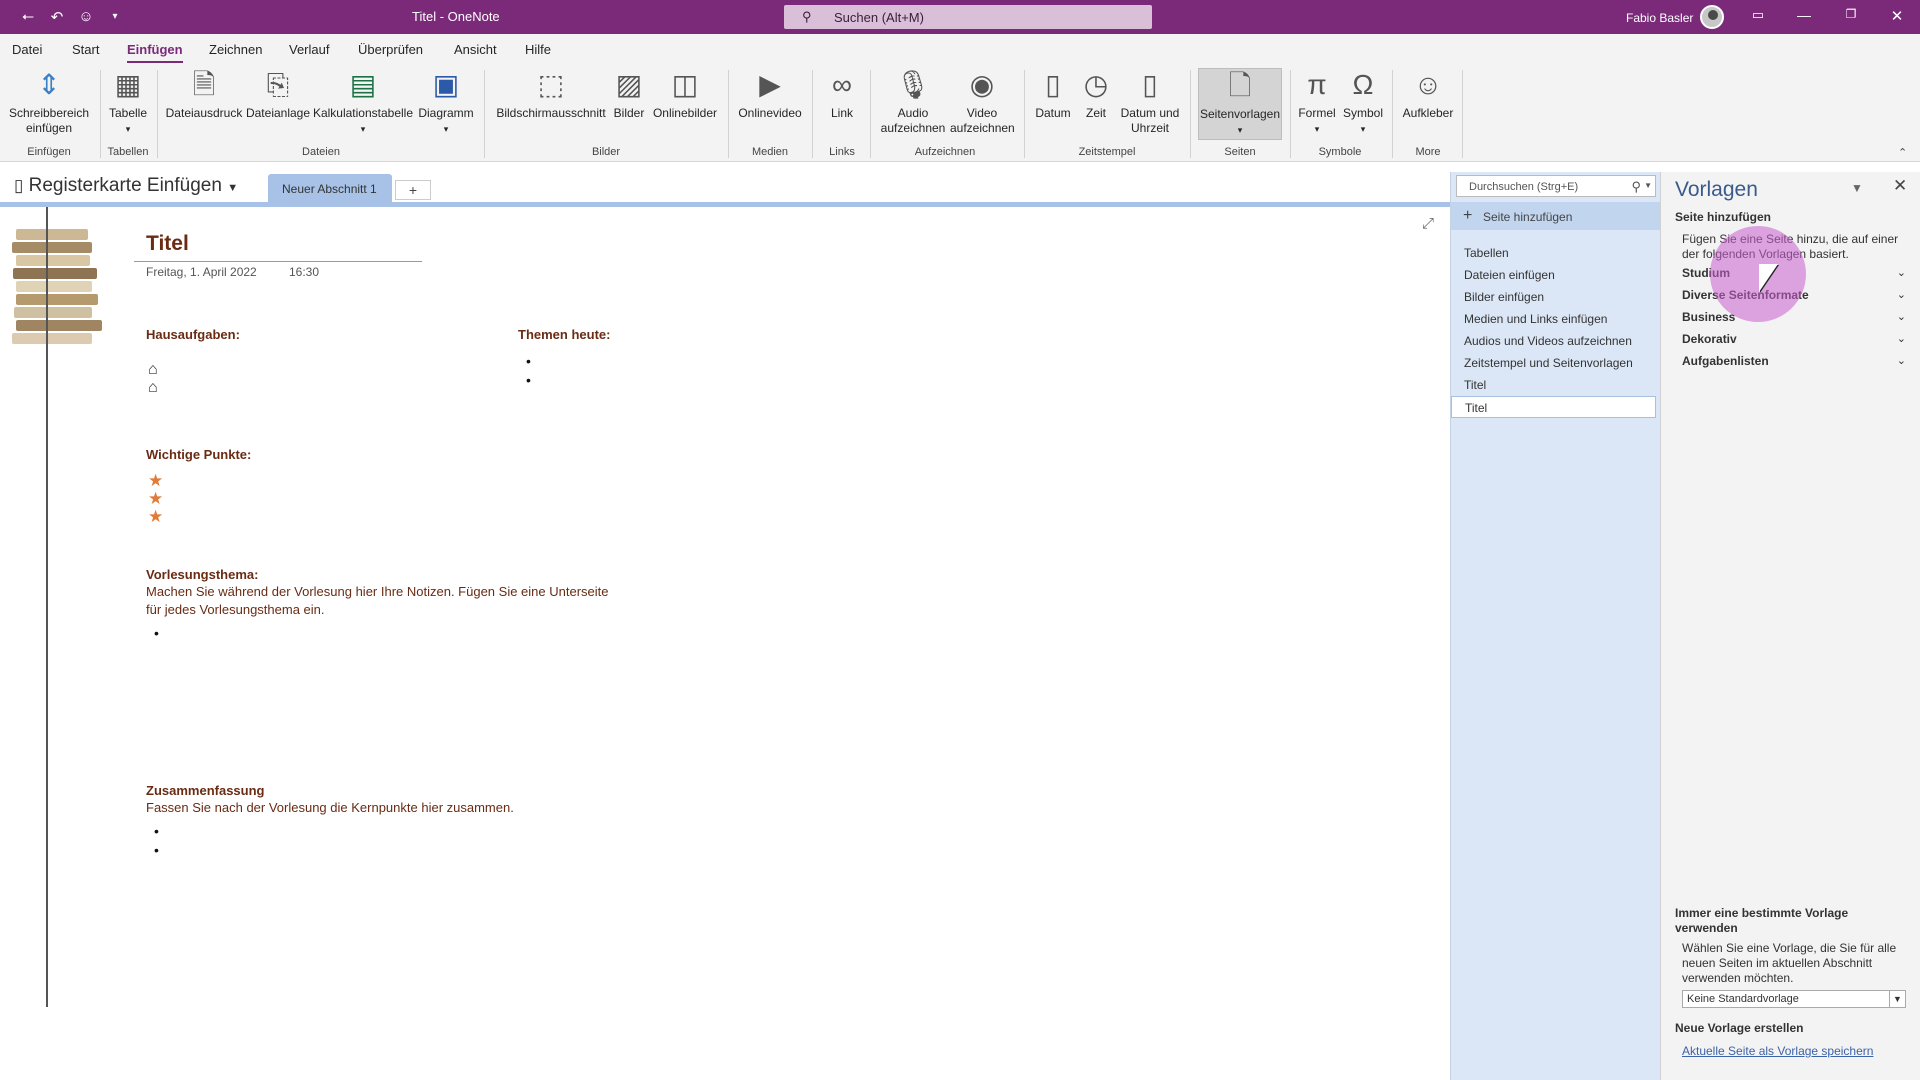  What do you see at coordinates (205, 790) in the screenshot?
I see `zusammenfassung-heading: Zusammenfassung` at bounding box center [205, 790].